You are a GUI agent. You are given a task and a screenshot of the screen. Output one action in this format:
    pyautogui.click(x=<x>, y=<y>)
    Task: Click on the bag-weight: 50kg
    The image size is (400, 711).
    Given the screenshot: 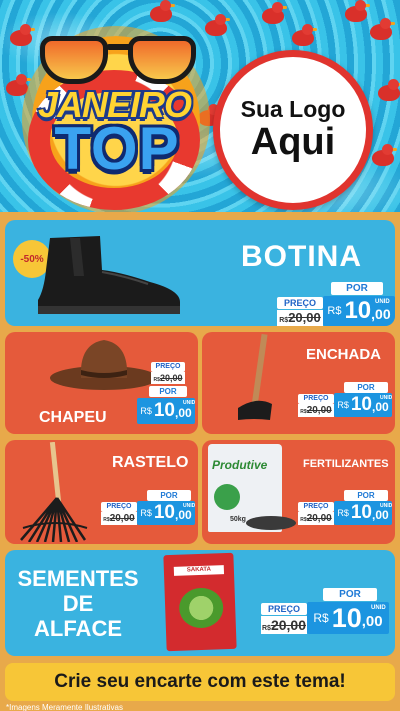 What is the action you would take?
    pyautogui.click(x=238, y=519)
    